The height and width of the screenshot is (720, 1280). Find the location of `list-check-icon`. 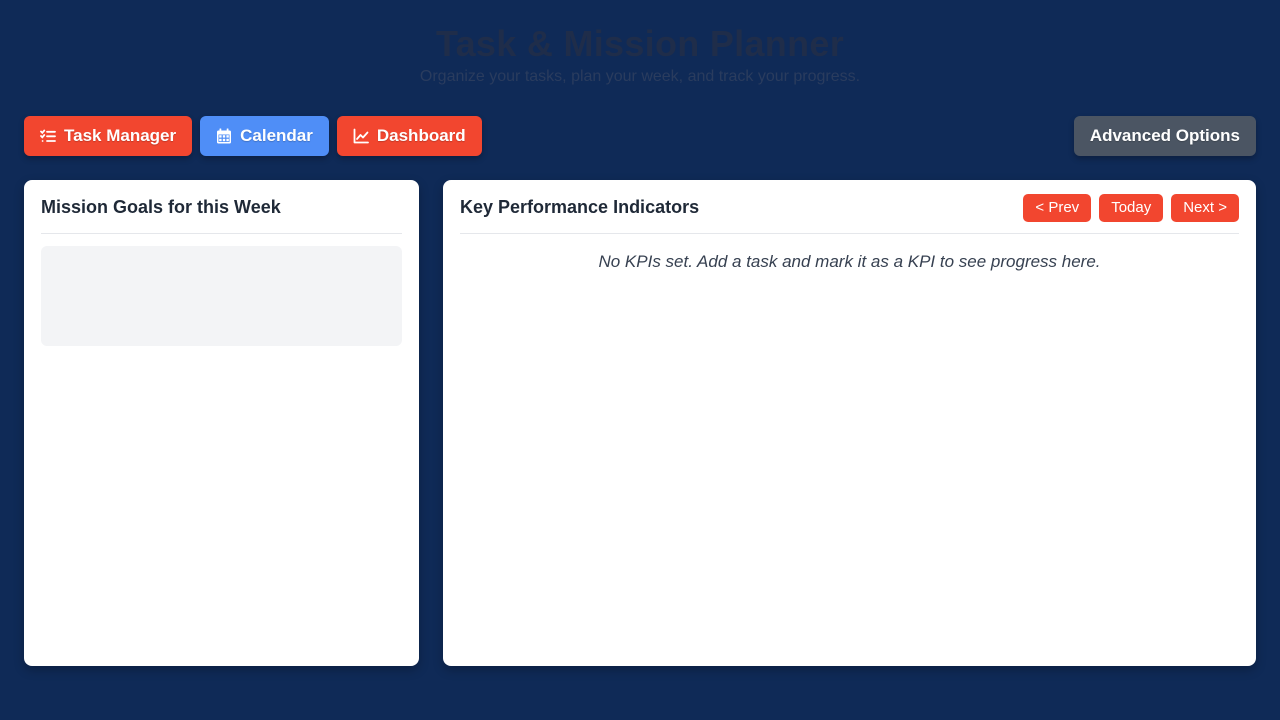

list-check-icon is located at coordinates (48, 136).